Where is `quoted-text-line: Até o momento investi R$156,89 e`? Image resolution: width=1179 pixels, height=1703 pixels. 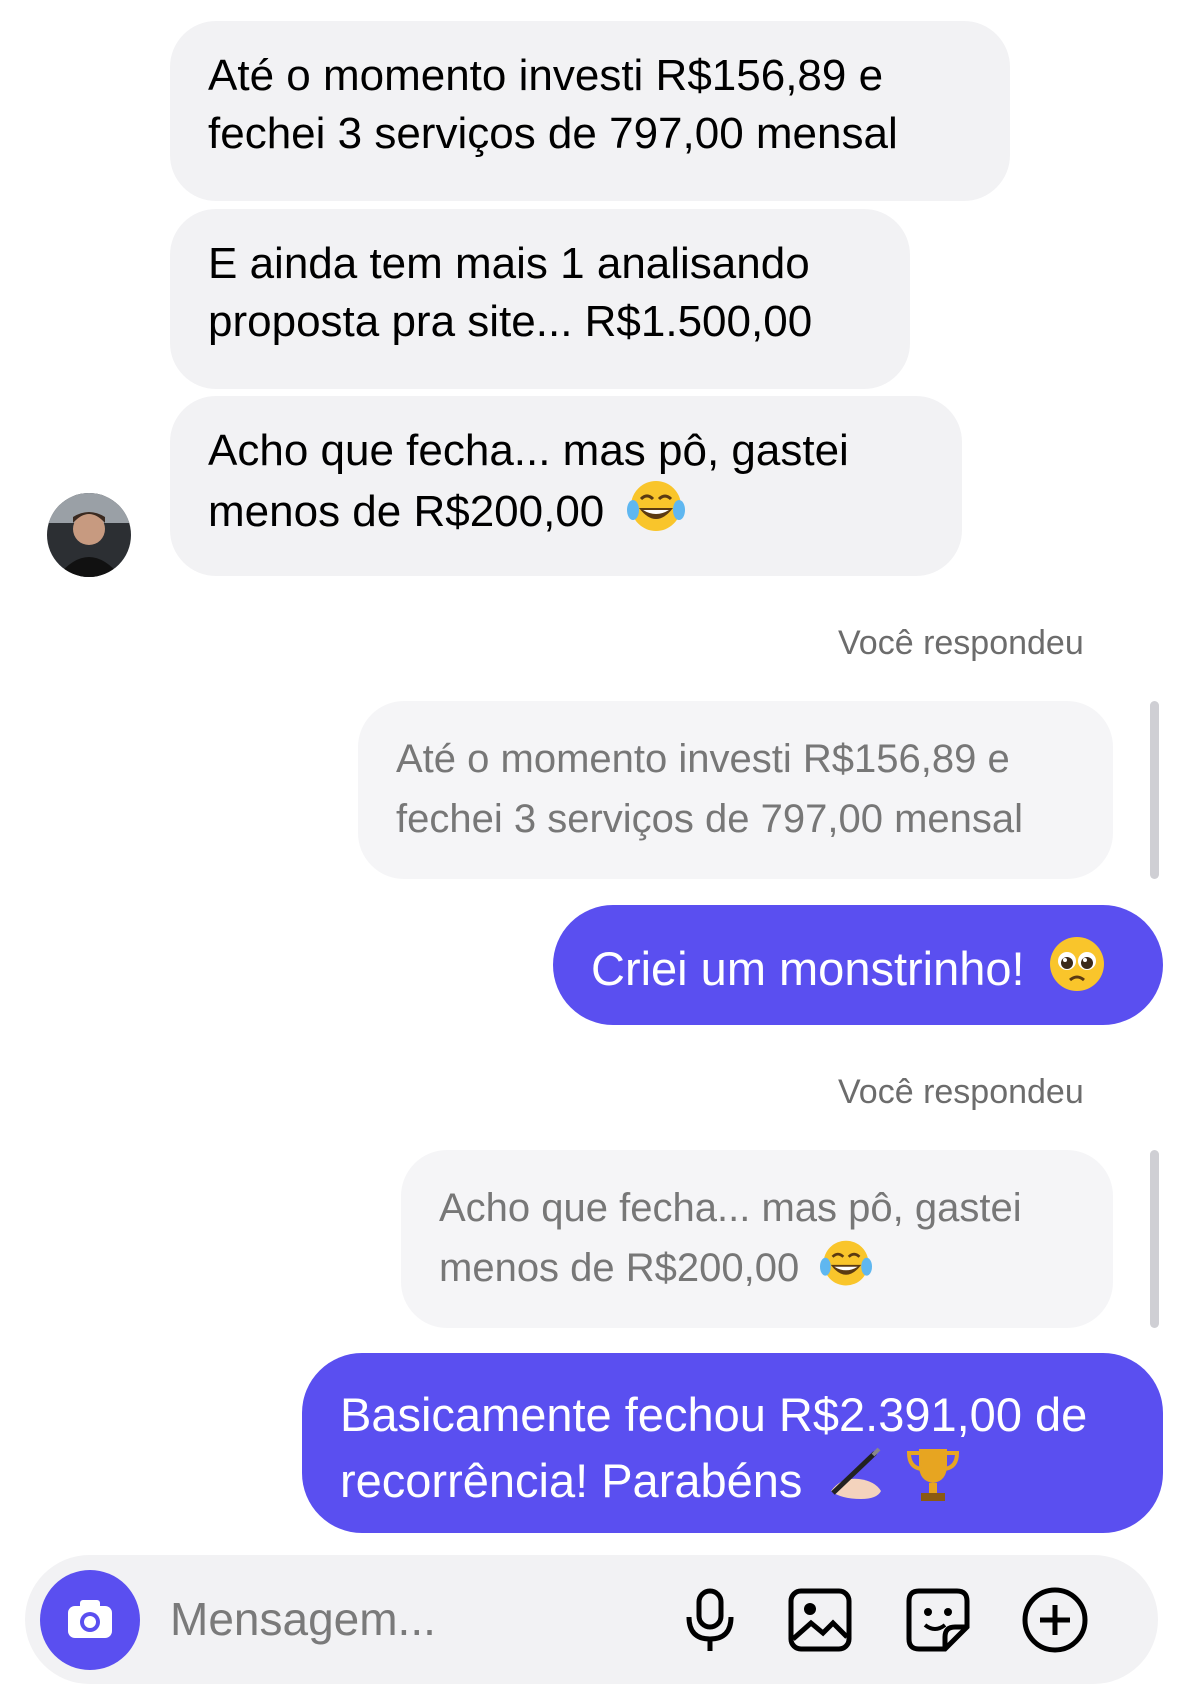
quoted-text-line: Até o momento investi R$156,89 e is located at coordinates (703, 759).